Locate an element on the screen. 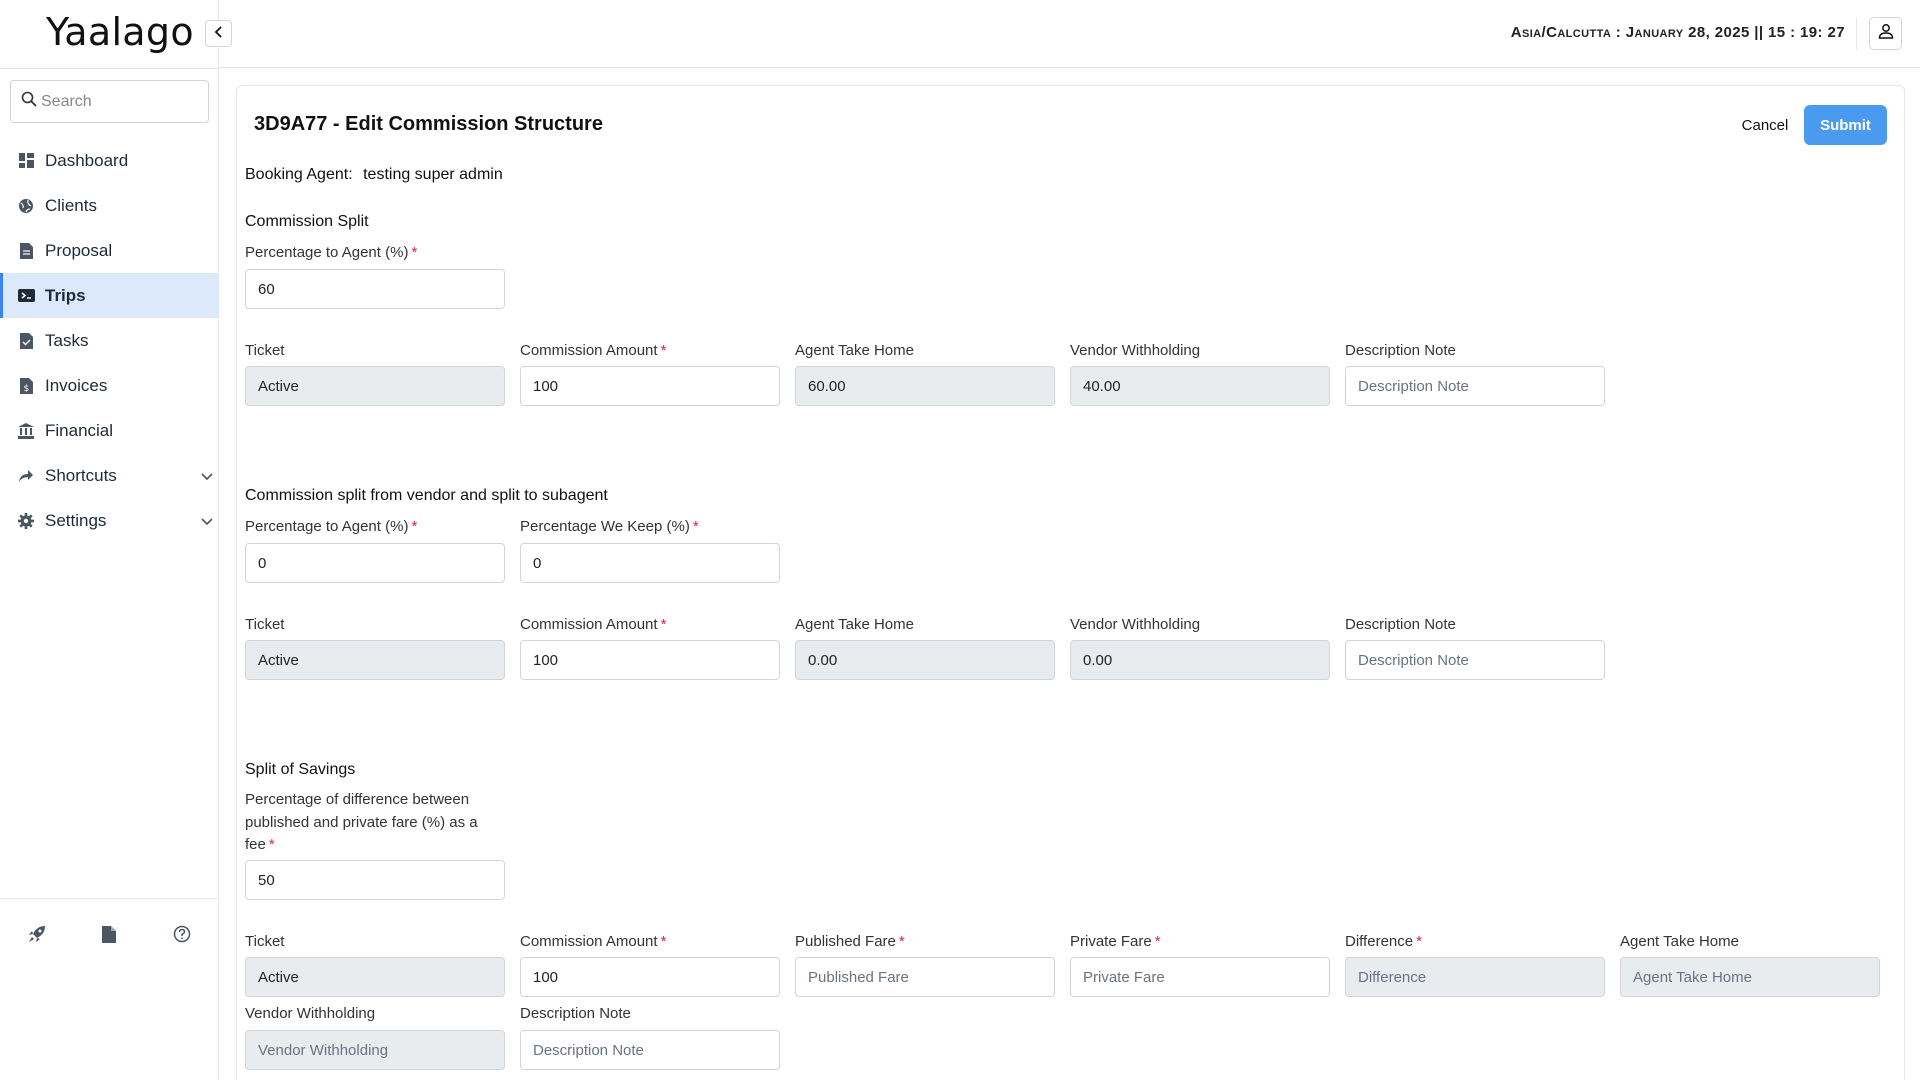 This screenshot has height=1080, width=1920. search-box is located at coordinates (109, 101).